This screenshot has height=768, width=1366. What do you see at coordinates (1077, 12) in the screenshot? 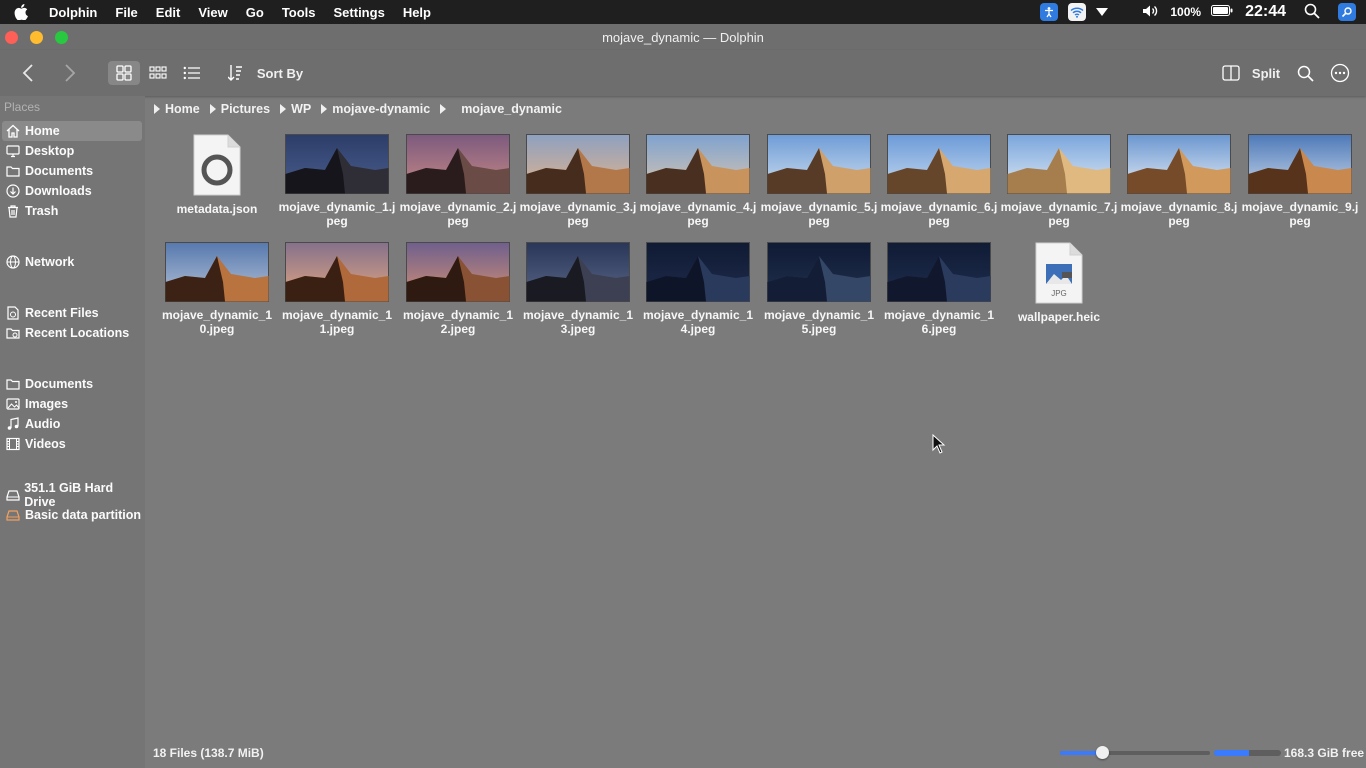
I see `wifi-icon` at bounding box center [1077, 12].